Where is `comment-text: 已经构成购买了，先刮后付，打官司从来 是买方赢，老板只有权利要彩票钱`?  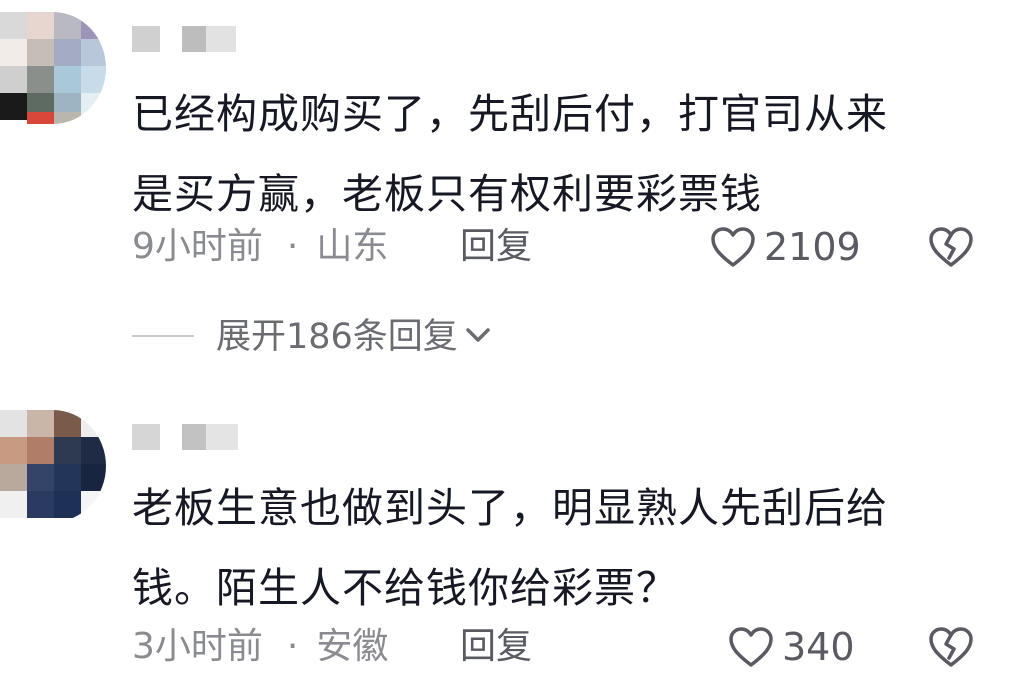 comment-text: 已经构成购买了，先刮后付，打官司从来 是买方赢，老板只有权利要彩票钱 is located at coordinates (510, 154).